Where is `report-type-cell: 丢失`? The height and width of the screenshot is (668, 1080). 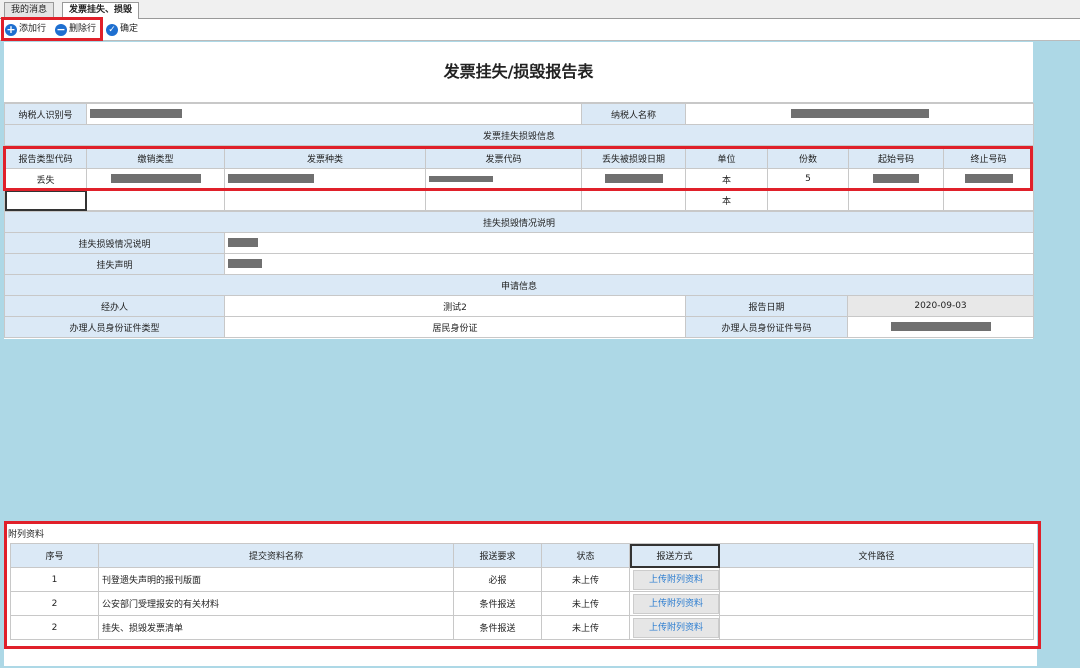 report-type-cell: 丢失 is located at coordinates (45, 179).